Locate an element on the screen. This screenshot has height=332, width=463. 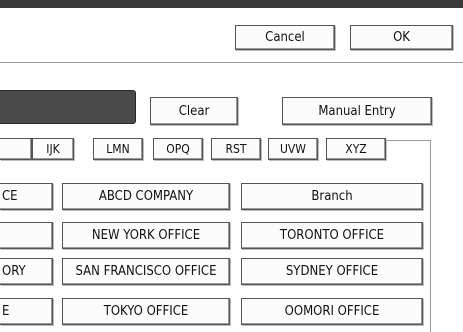
ok-button: OK is located at coordinates (401, 37).